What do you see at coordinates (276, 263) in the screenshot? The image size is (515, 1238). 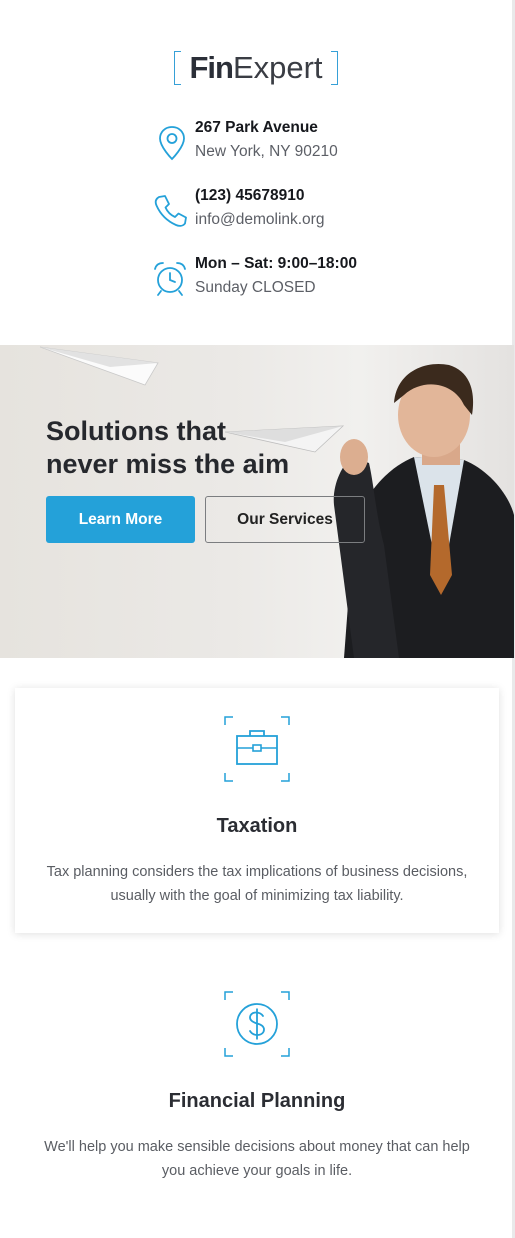 I see `hours-weekdays: Mon – Sat: 9:00–18:00` at bounding box center [276, 263].